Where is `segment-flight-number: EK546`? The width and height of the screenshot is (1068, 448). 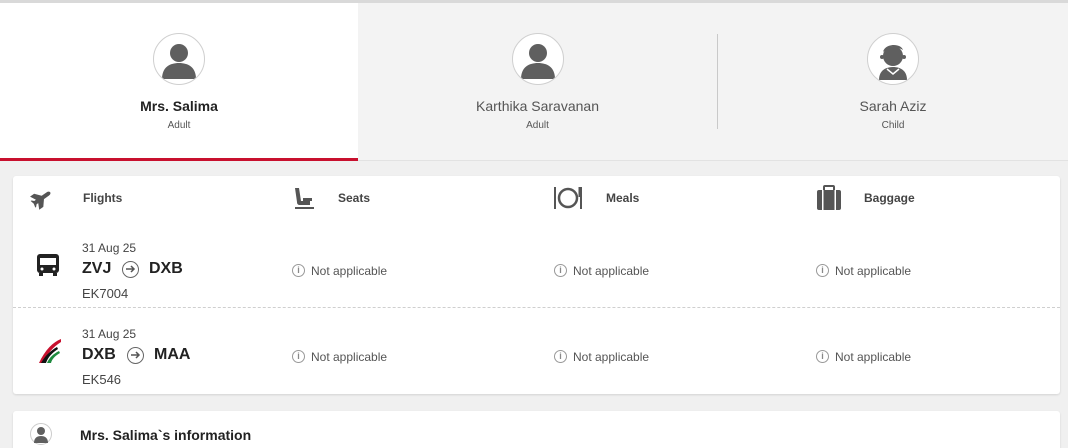
segment-flight-number: EK546 is located at coordinates (102, 379).